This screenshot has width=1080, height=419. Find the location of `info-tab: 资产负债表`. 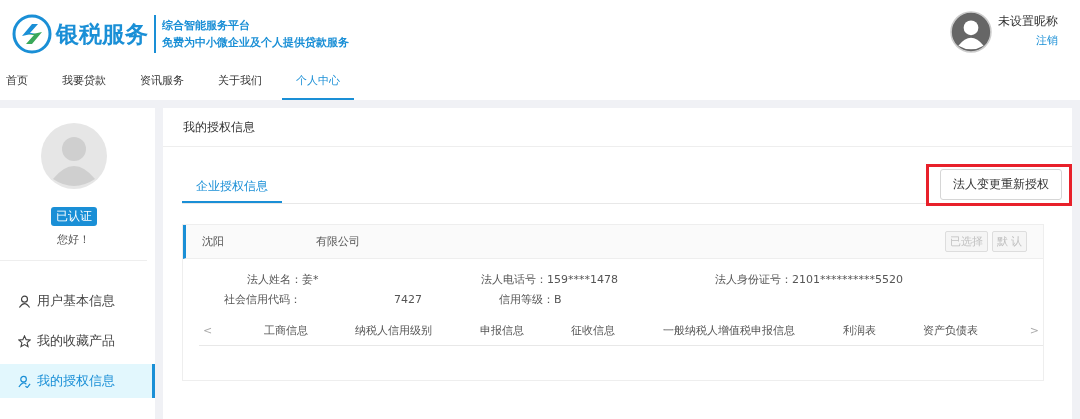

info-tab: 资产负债表 is located at coordinates (951, 330).